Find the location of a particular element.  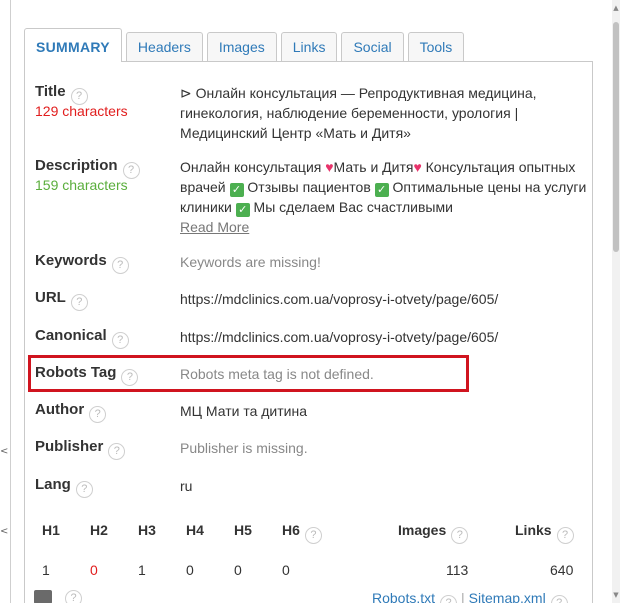

sitemap-xml-link: Sitemap.xml is located at coordinates (507, 596).